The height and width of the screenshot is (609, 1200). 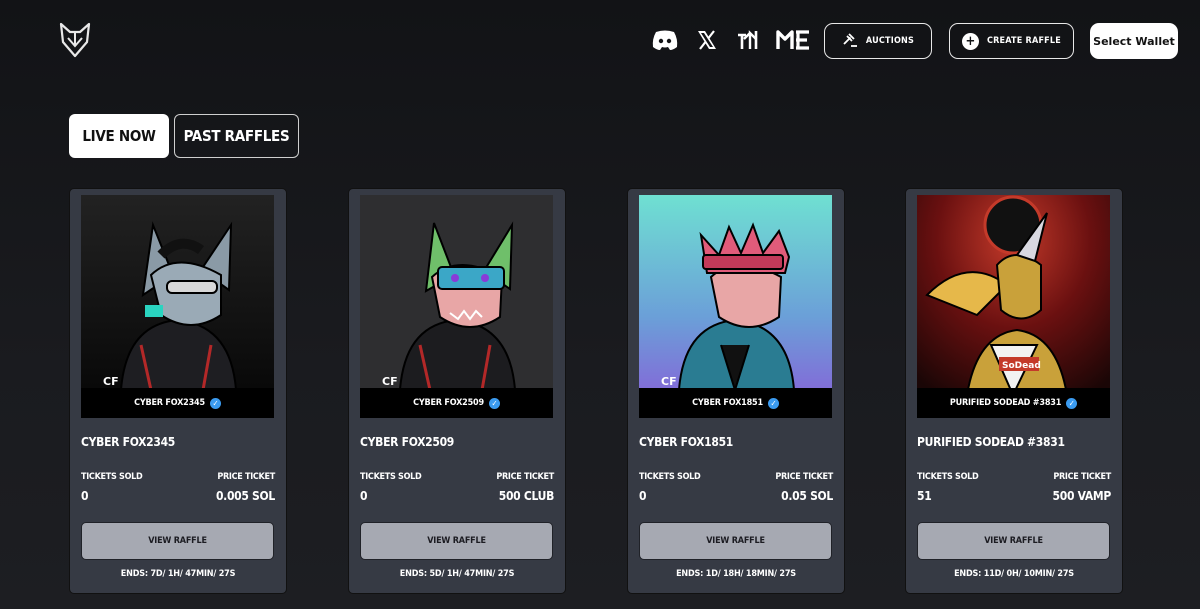 I want to click on magic-eden-icon, so click(x=794, y=40).